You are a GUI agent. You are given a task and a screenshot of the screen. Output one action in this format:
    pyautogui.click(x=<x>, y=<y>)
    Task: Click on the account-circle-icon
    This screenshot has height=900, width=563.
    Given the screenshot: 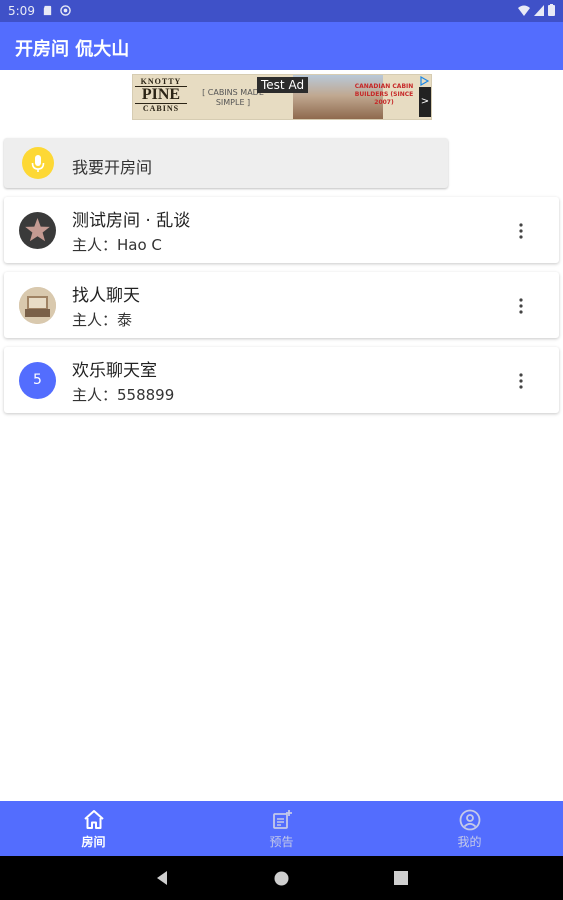 What is the action you would take?
    pyautogui.click(x=469, y=820)
    